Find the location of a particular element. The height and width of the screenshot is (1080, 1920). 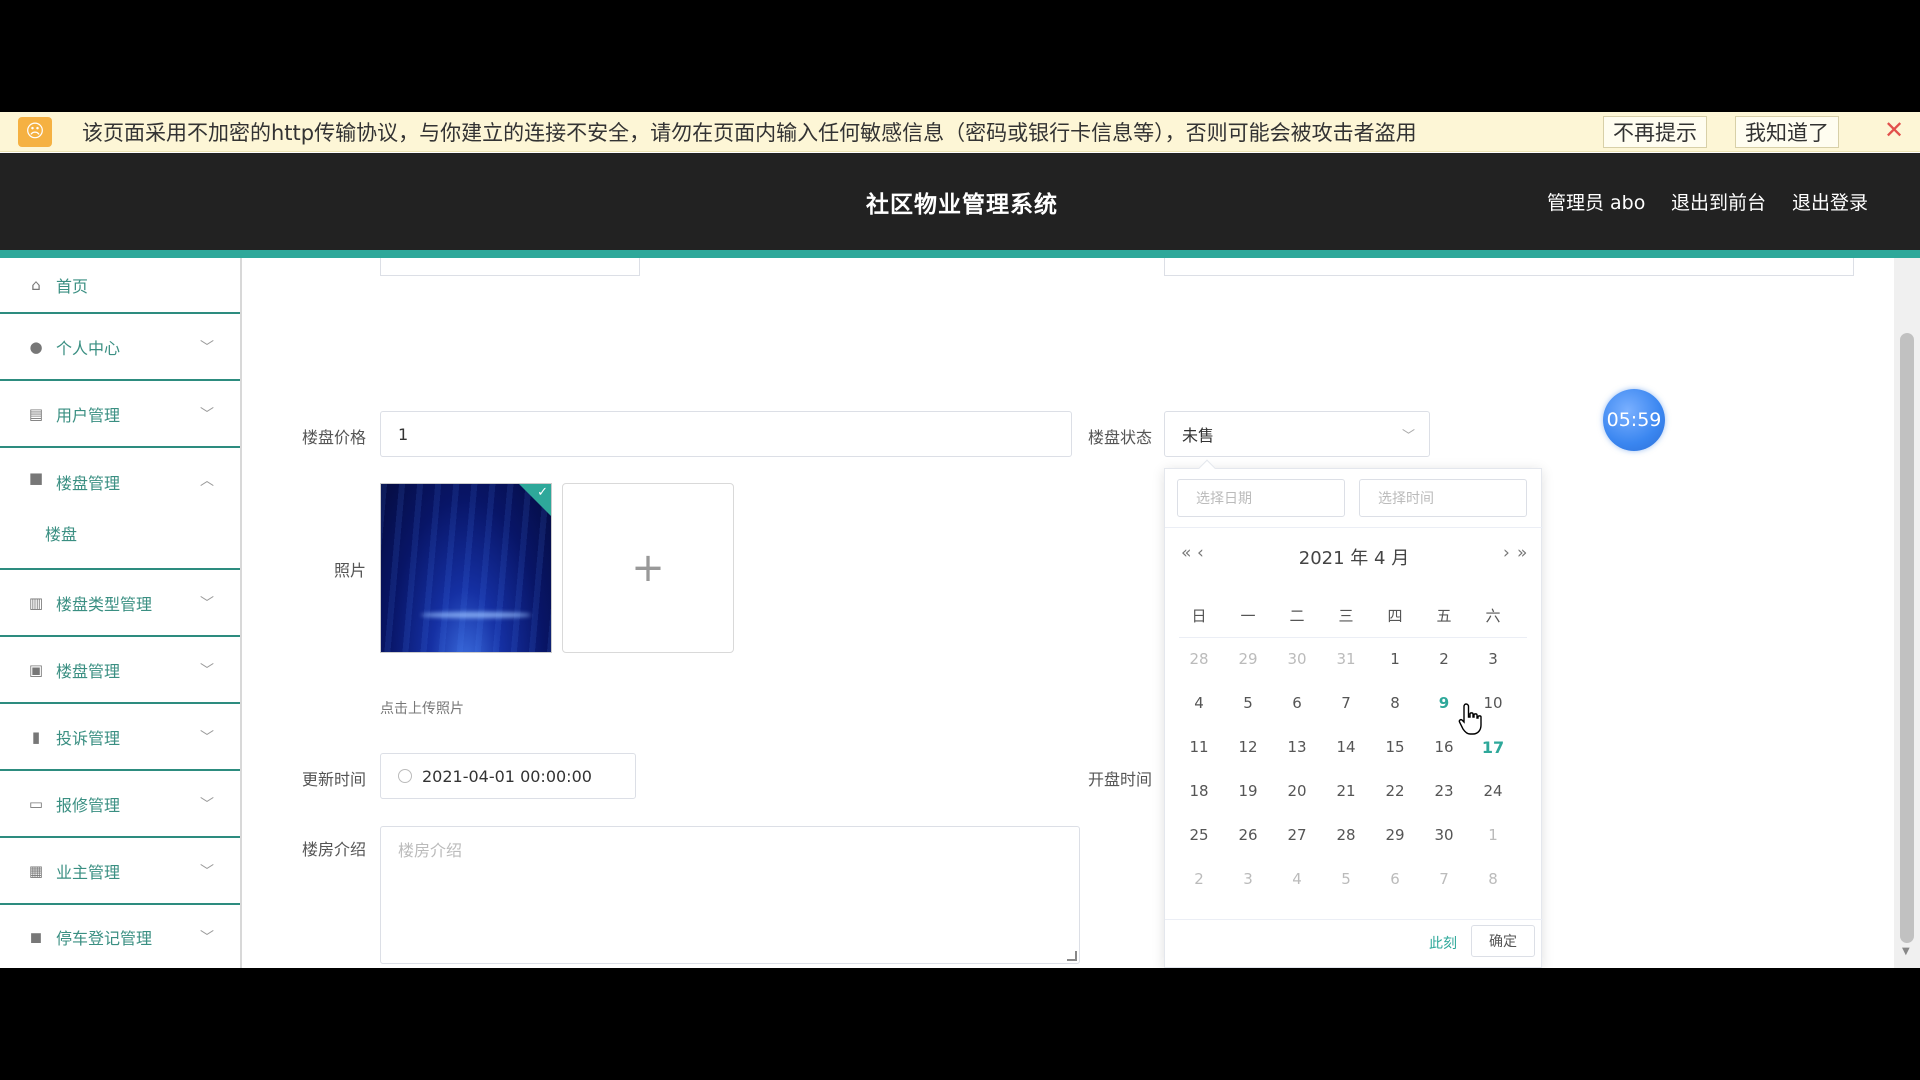

uploaded-photo-thumbnail: ✓ is located at coordinates (466, 568).